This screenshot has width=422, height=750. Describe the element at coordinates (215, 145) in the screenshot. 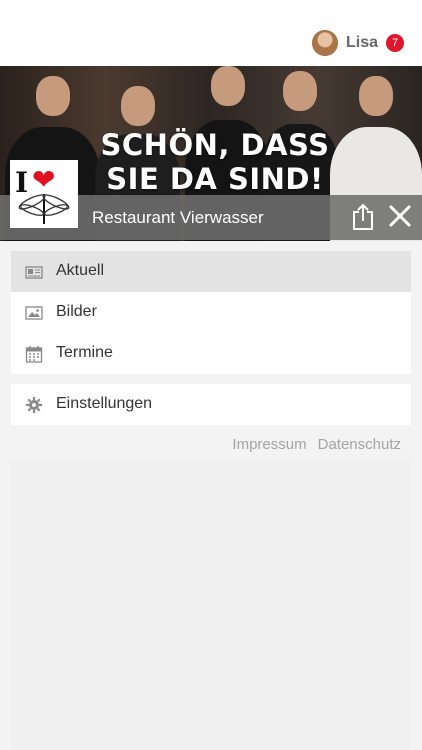

I see `hero-slogan-line1: SCHÖN, DASS` at that location.